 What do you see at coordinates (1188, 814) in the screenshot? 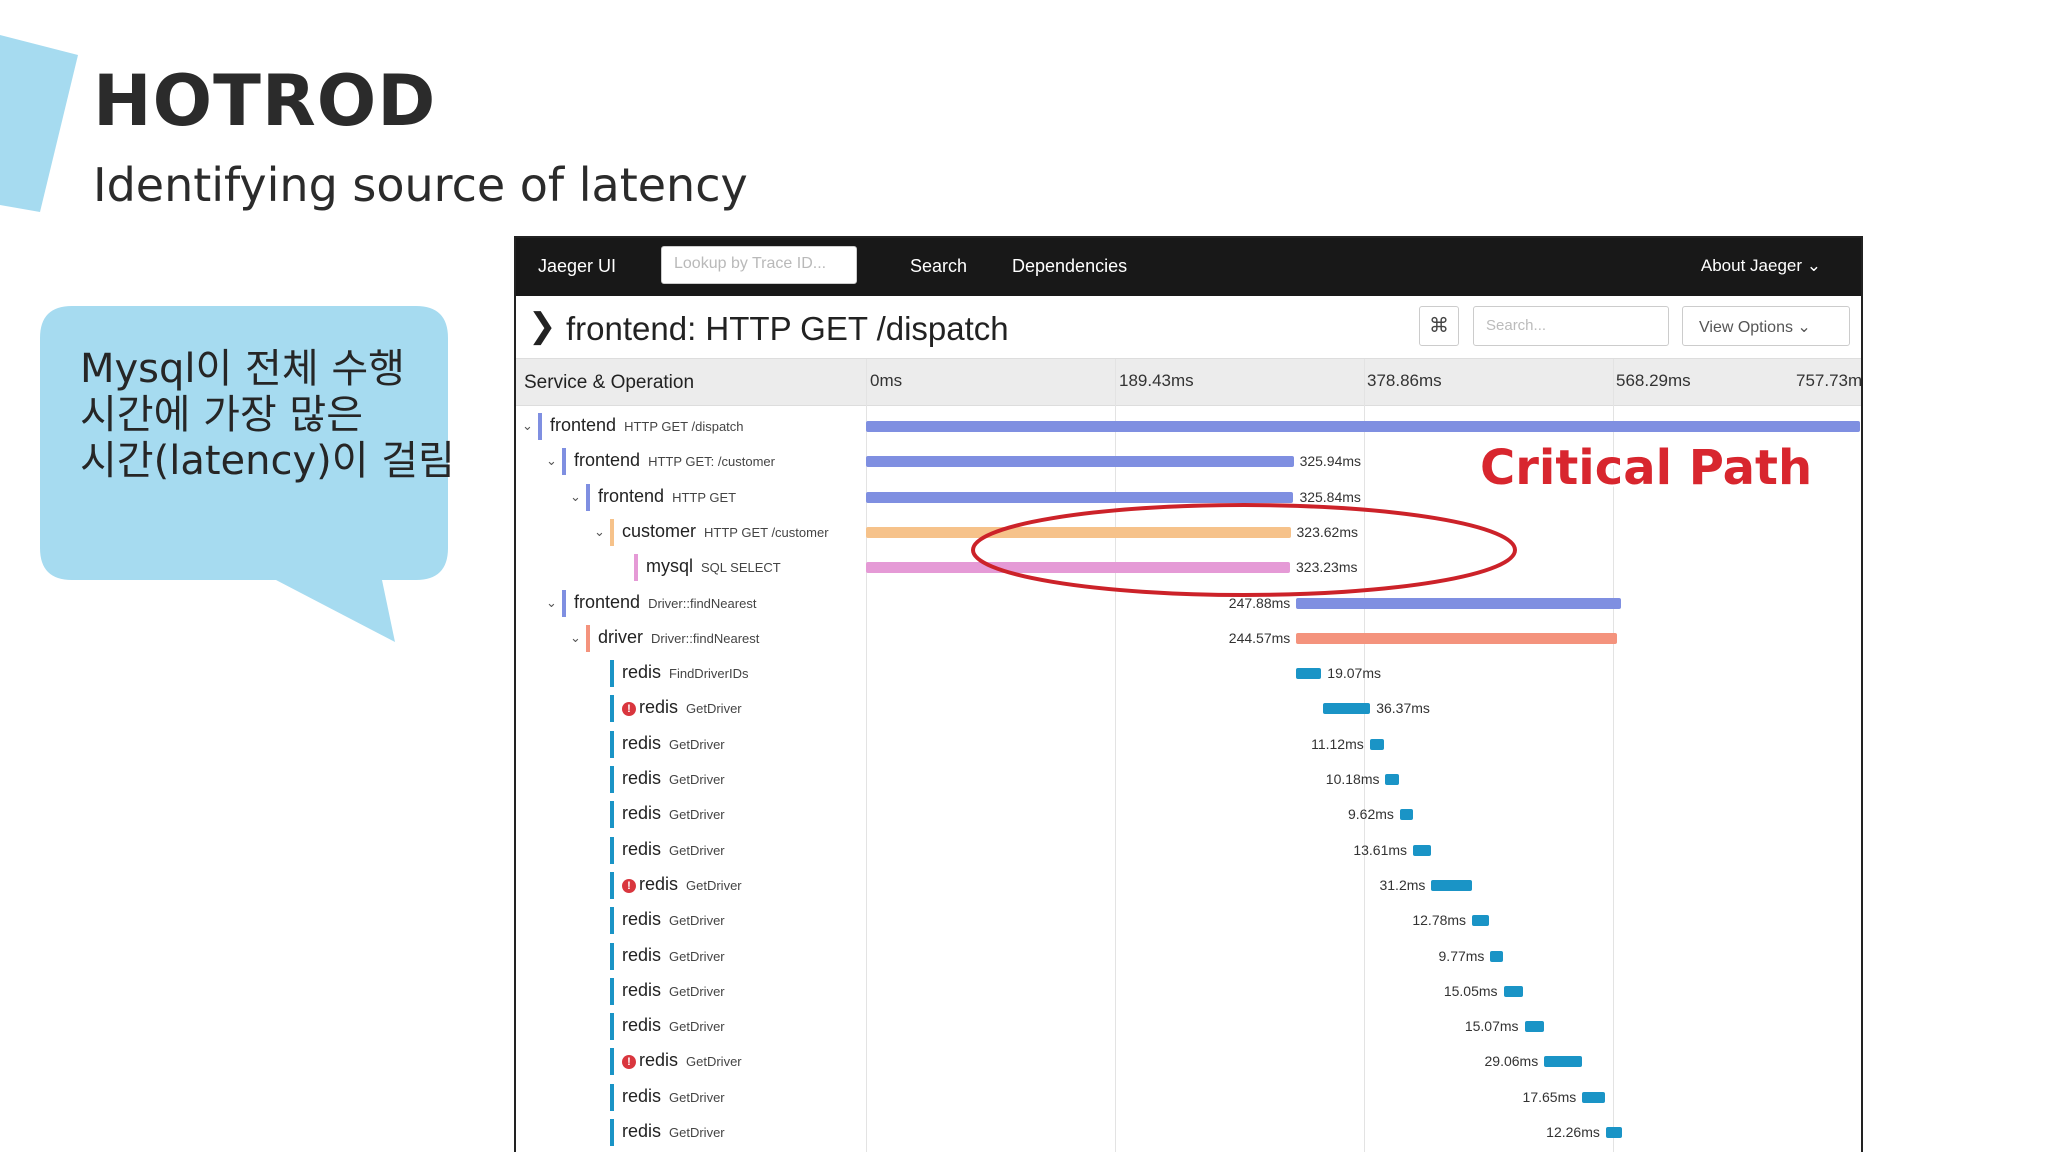
I see `span-row: redis GetDriver 9.62ms` at bounding box center [1188, 814].